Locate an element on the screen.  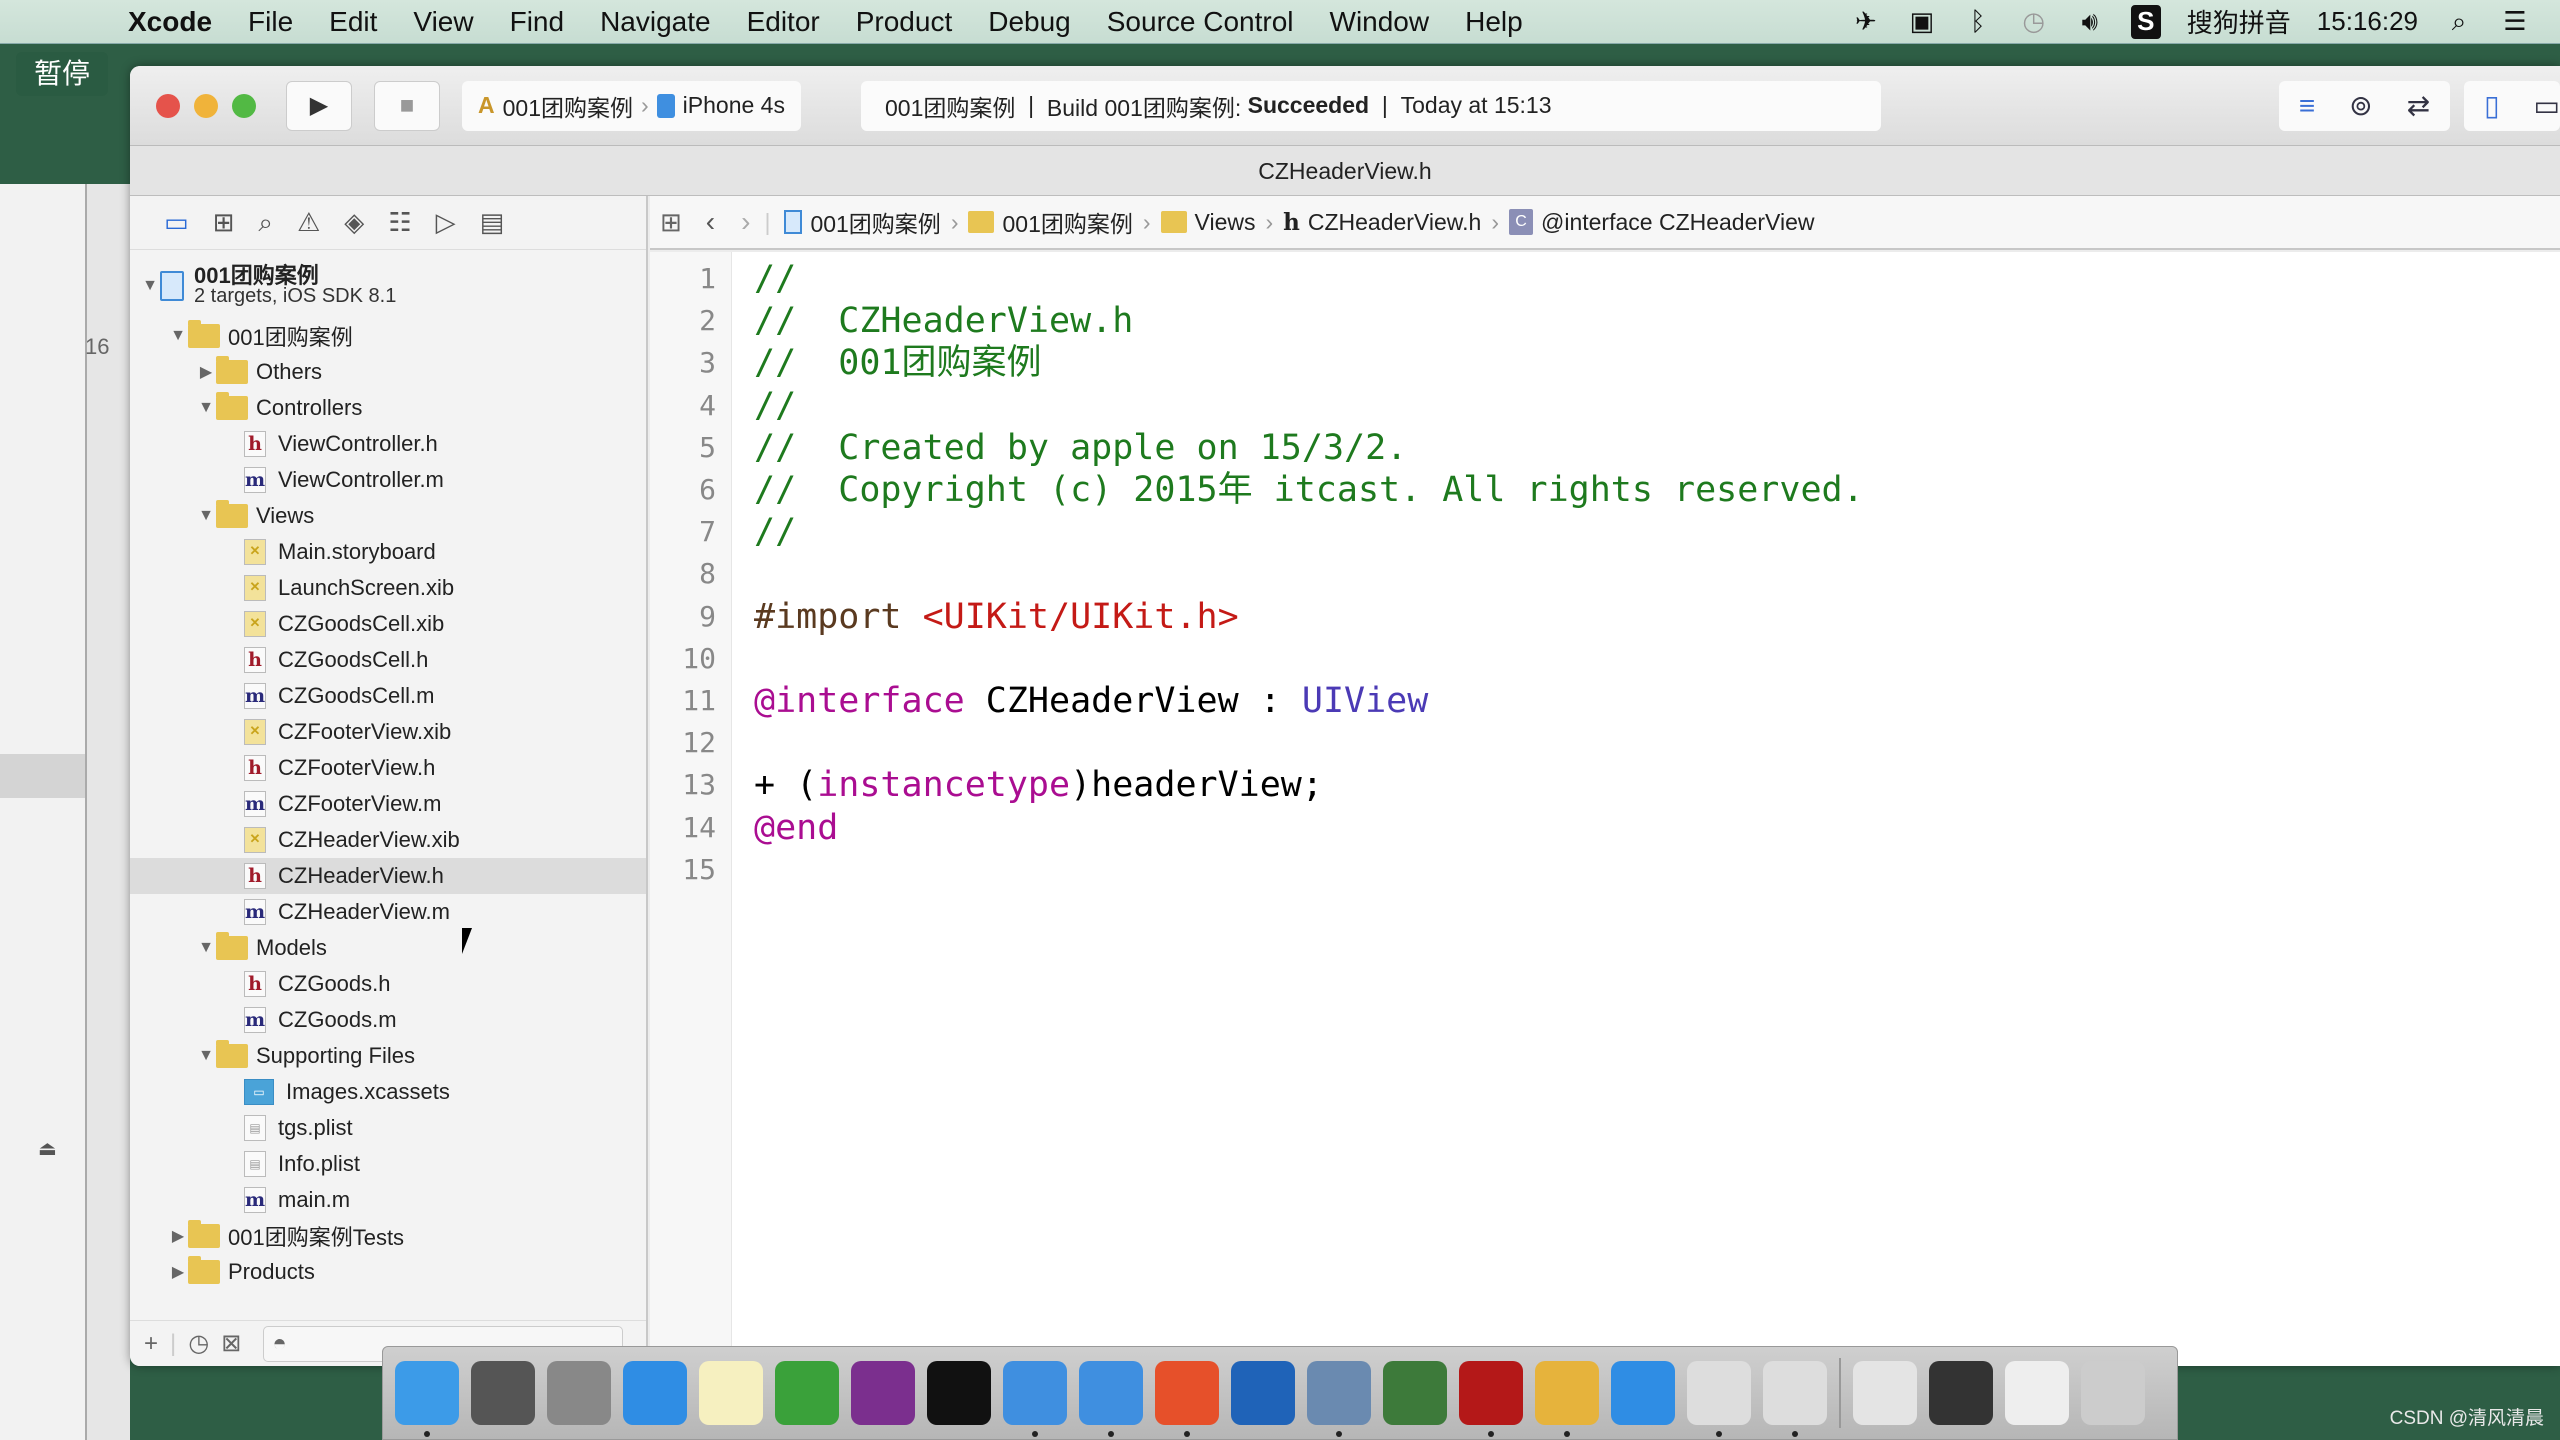
breadcrumb-views: Views is located at coordinates (1207, 222).